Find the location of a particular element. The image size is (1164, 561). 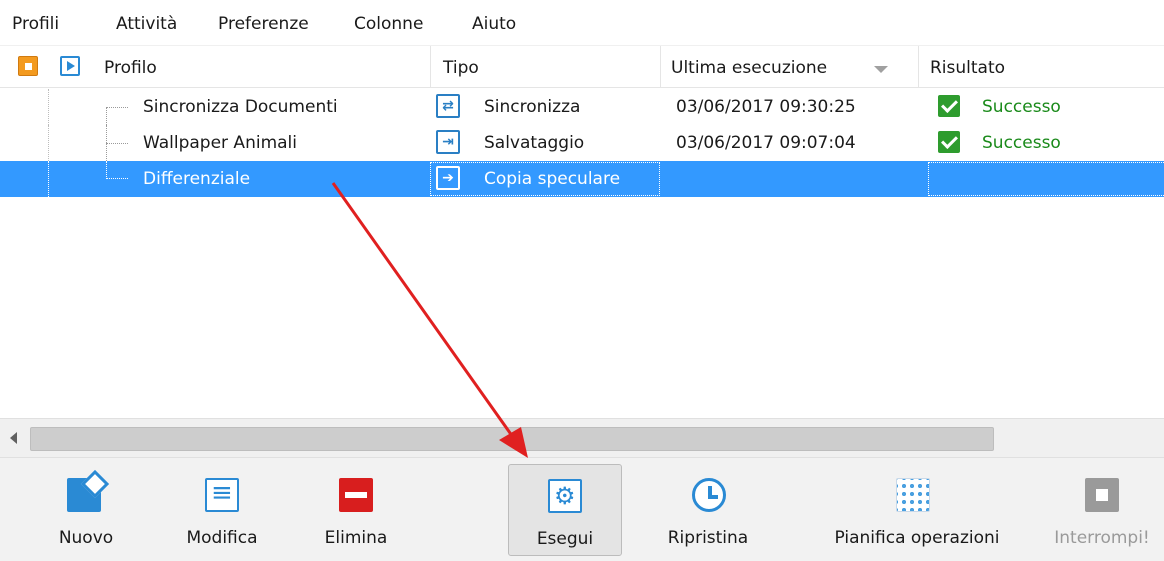

sort-descending-icon is located at coordinates (881, 69).